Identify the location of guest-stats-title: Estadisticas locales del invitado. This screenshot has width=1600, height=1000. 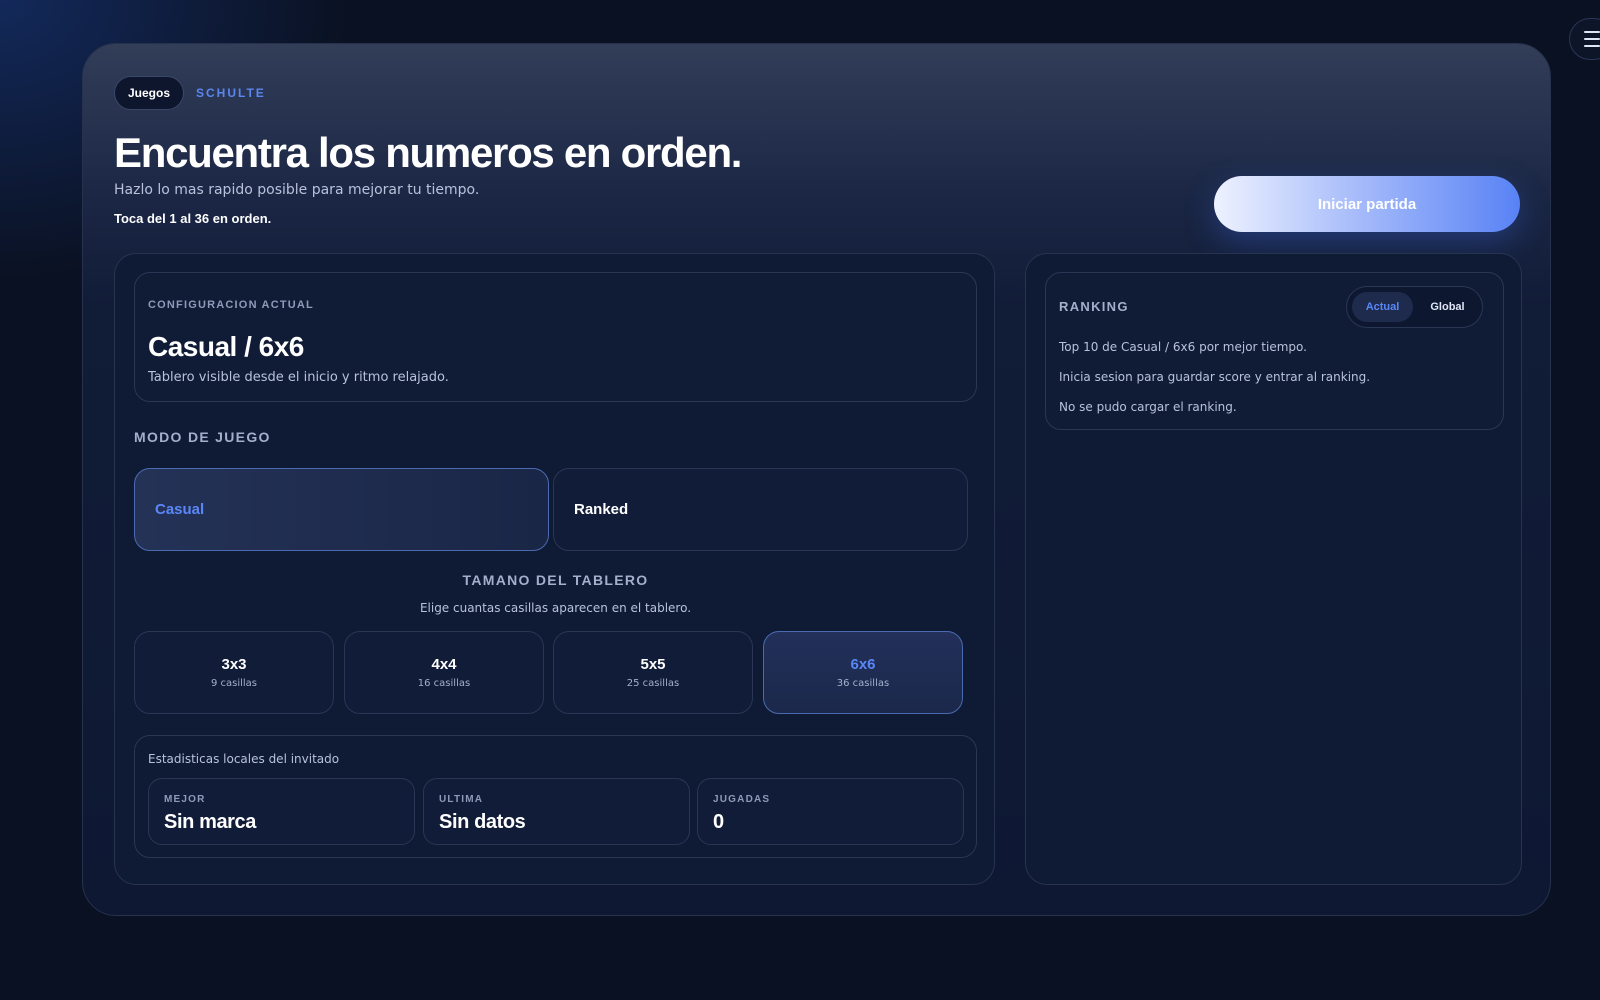
(244, 759).